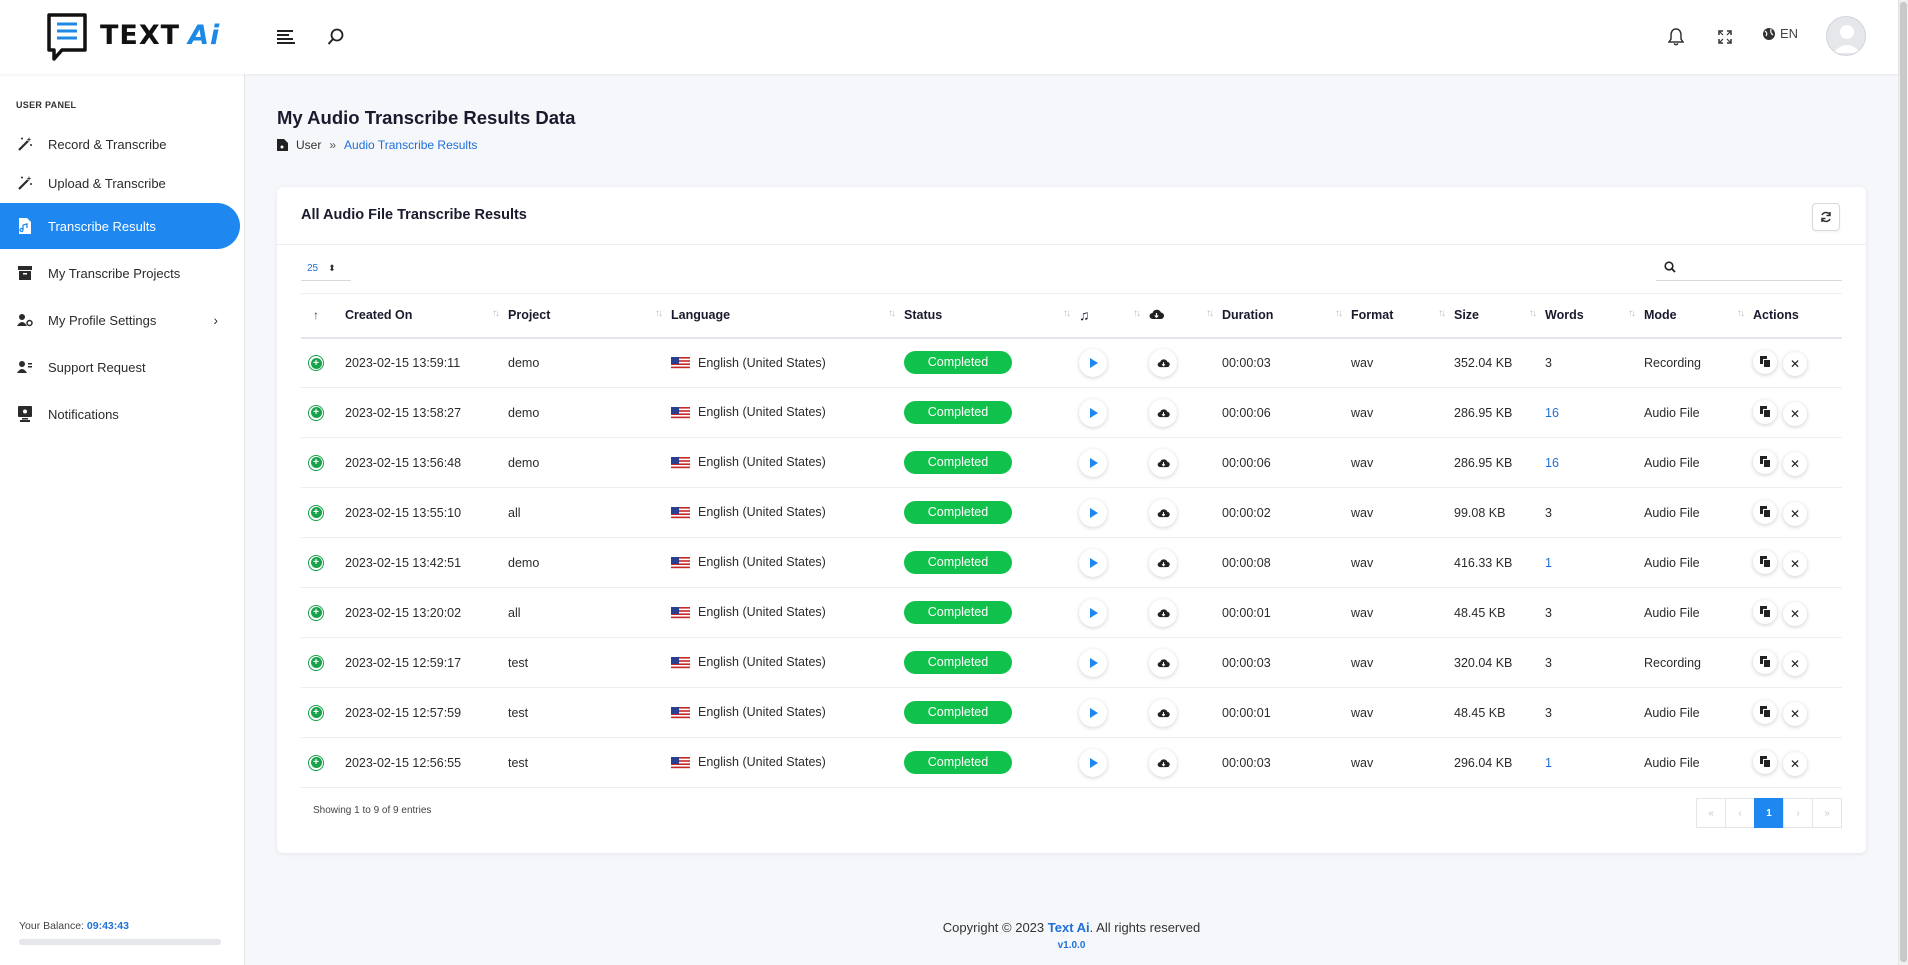 The width and height of the screenshot is (1908, 965). What do you see at coordinates (1698, 316) in the screenshot?
I see `column-header-mode: Mode ↑↓` at bounding box center [1698, 316].